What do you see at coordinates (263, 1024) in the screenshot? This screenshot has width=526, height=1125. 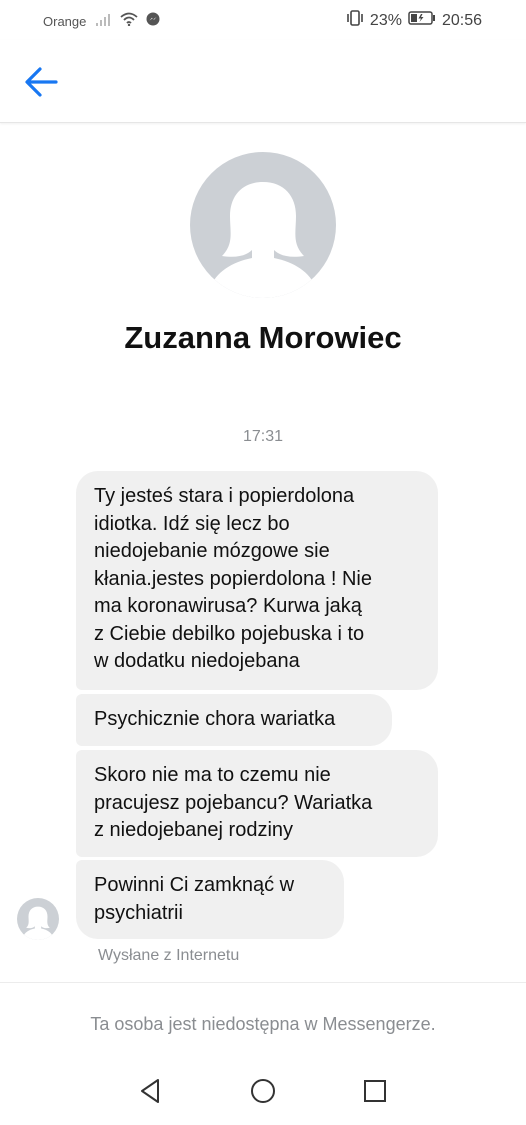 I see `unavailable-notice: Ta osoba jest niedostępna w Messengerze.` at bounding box center [263, 1024].